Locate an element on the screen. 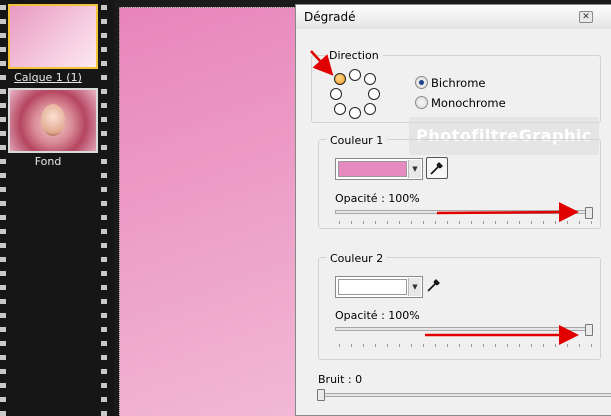 The width and height of the screenshot is (611, 416). red-arrow-direction is located at coordinates (322, 63).